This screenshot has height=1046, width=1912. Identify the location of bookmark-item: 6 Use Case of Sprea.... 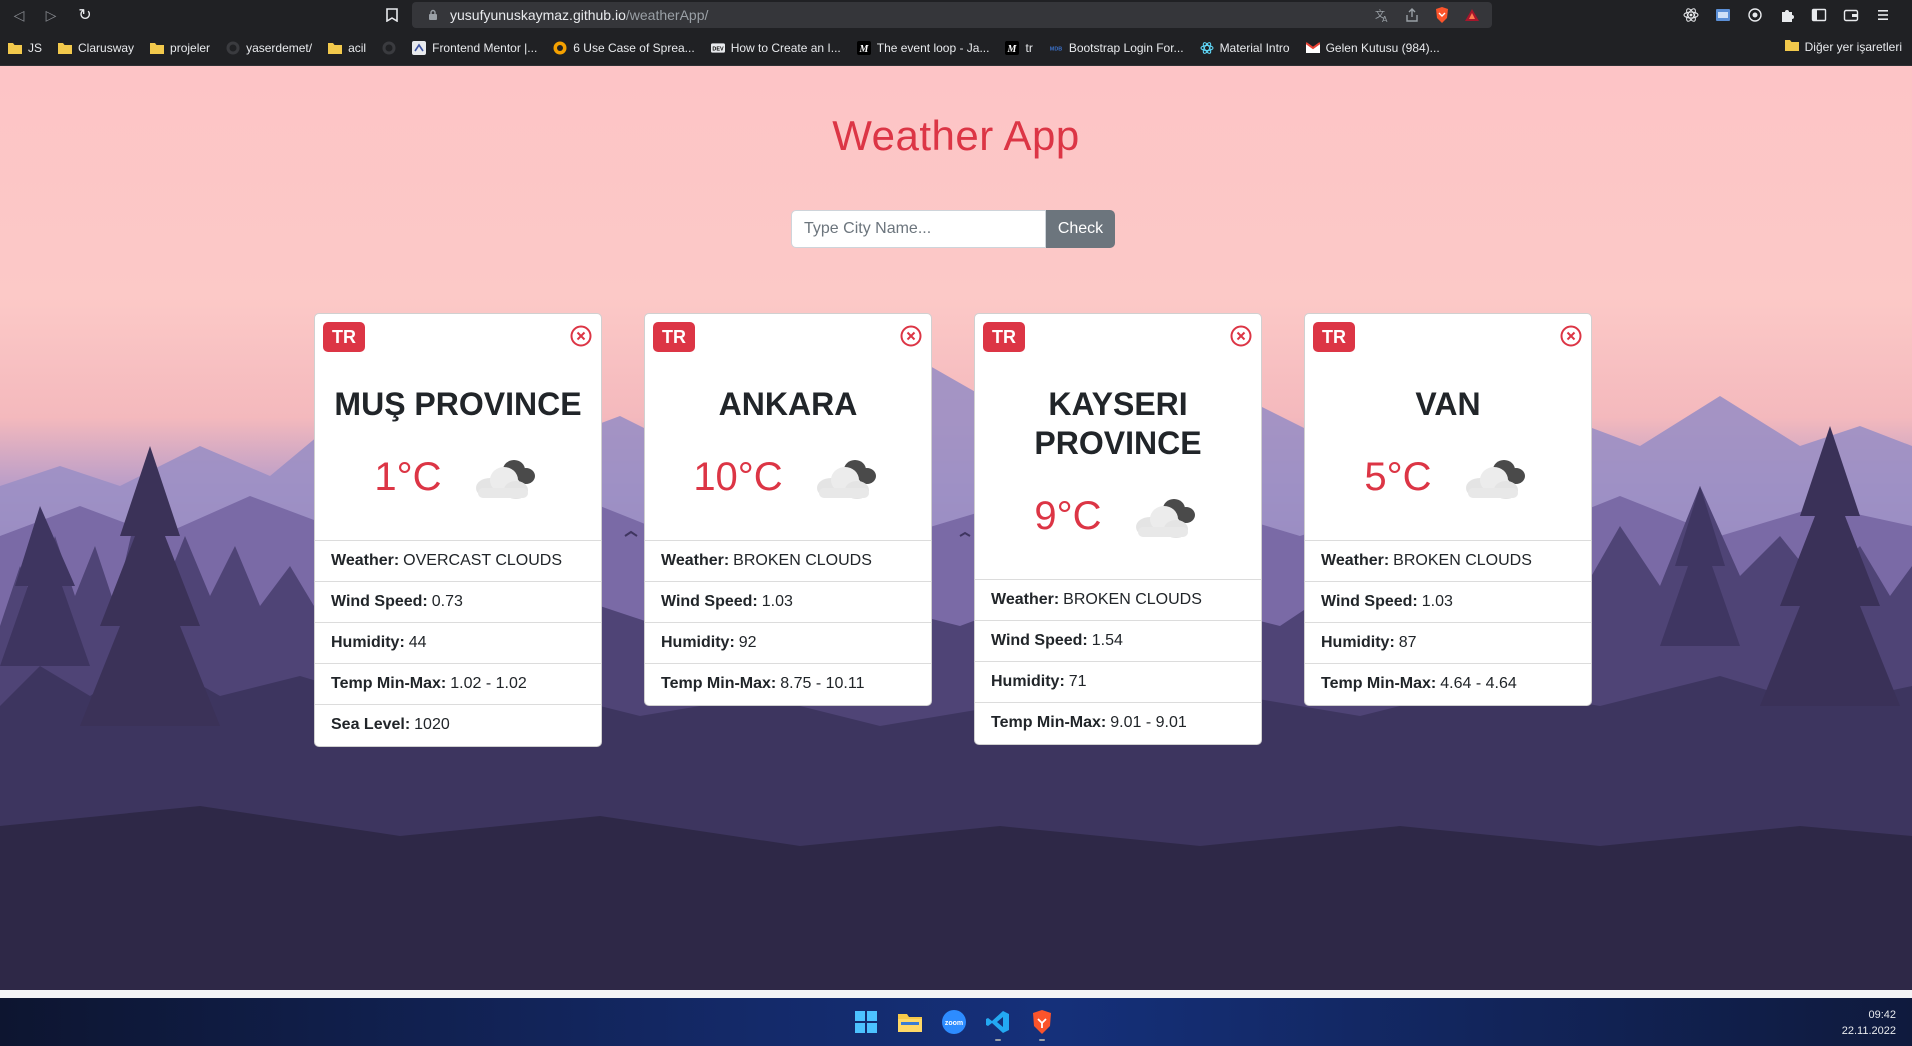
(624, 47).